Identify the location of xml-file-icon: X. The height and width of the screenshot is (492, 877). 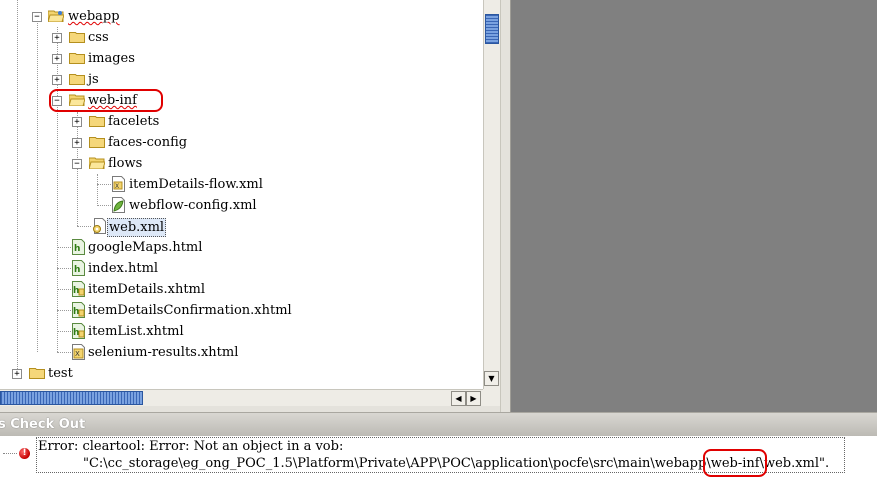
(118, 184).